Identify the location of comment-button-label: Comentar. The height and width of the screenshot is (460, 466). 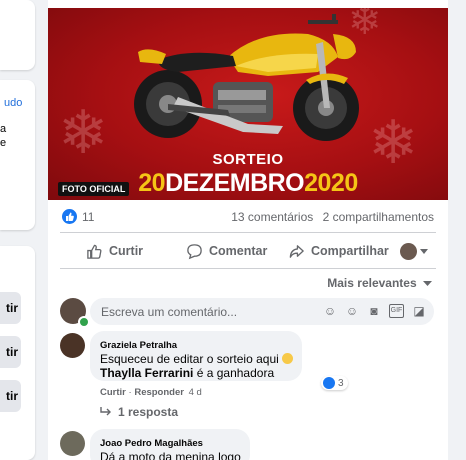
(238, 251).